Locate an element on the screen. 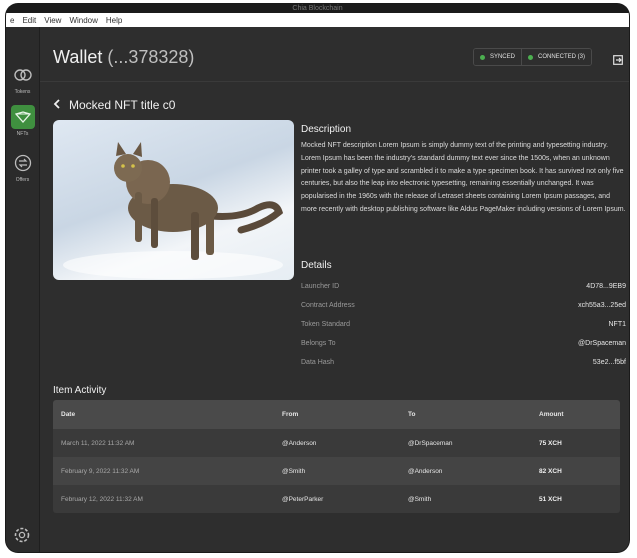  column-header-date: Date is located at coordinates (167, 414).